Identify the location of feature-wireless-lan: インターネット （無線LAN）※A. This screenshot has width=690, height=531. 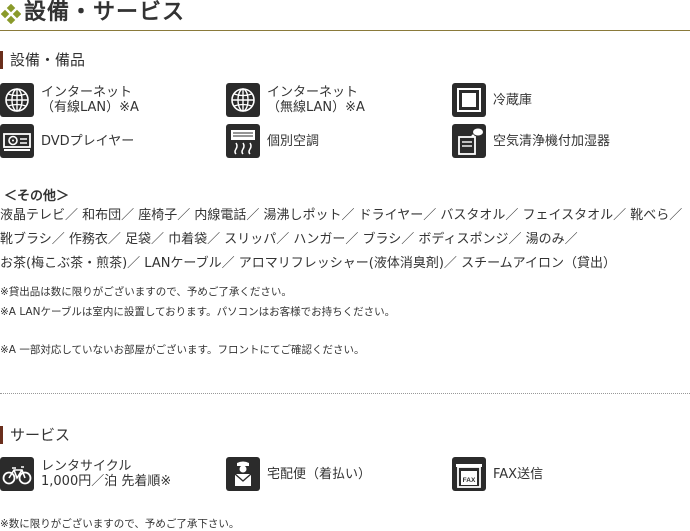
(336, 100).